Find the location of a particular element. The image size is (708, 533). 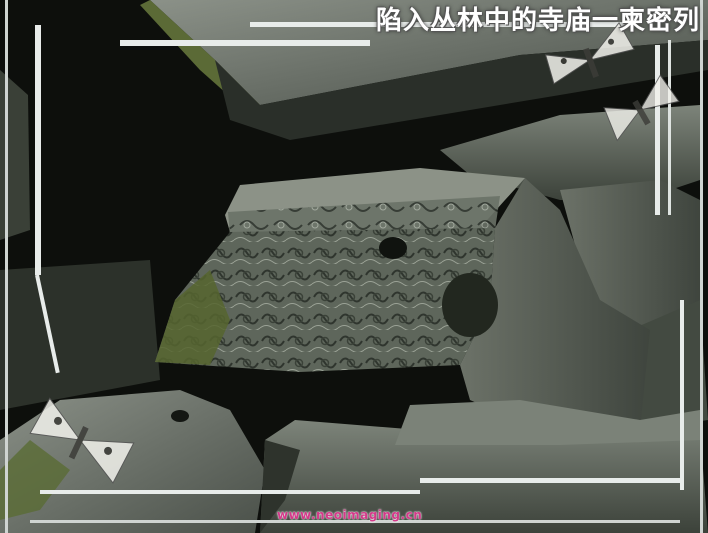

page-title: 陷入丛林中的寺庙一柬密列 is located at coordinates (537, 21).